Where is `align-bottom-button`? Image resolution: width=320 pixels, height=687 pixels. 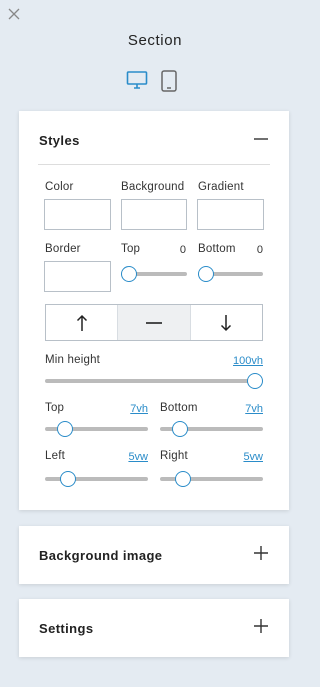
align-bottom-button is located at coordinates (226, 322).